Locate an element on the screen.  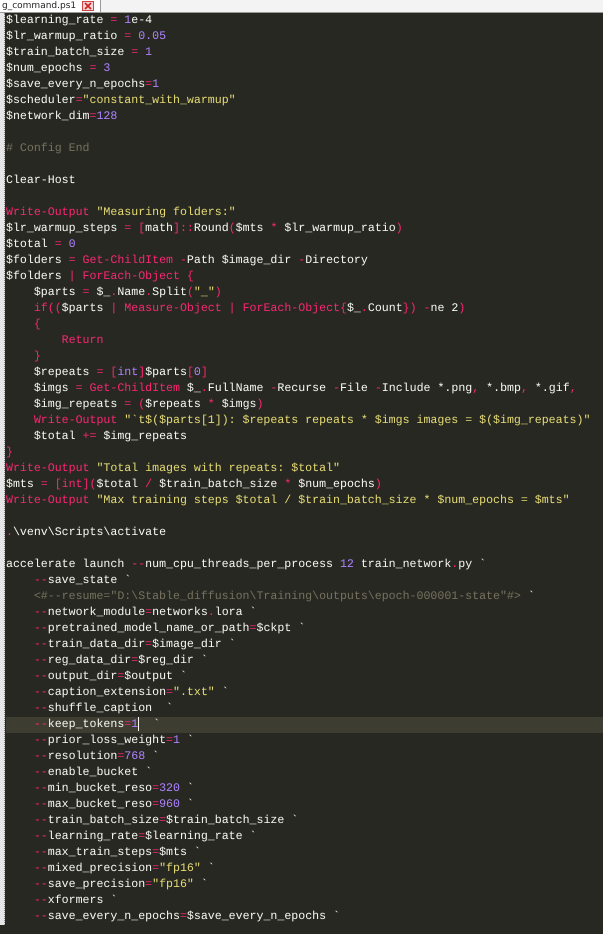
code-line: $mts = [int]($total / $train_batch_size * $num_epochs) is located at coordinates (194, 485).